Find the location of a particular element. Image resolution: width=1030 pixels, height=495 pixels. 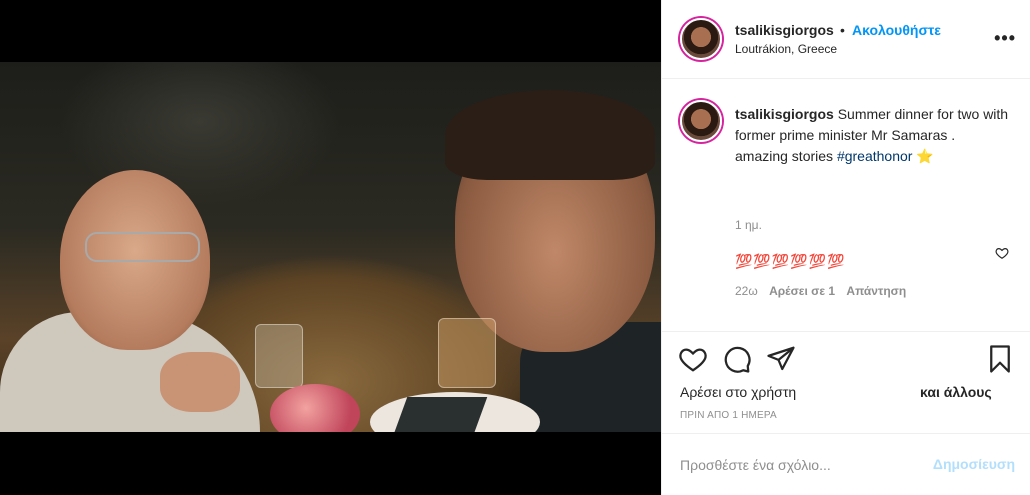

caption-avatar is located at coordinates (701, 121).